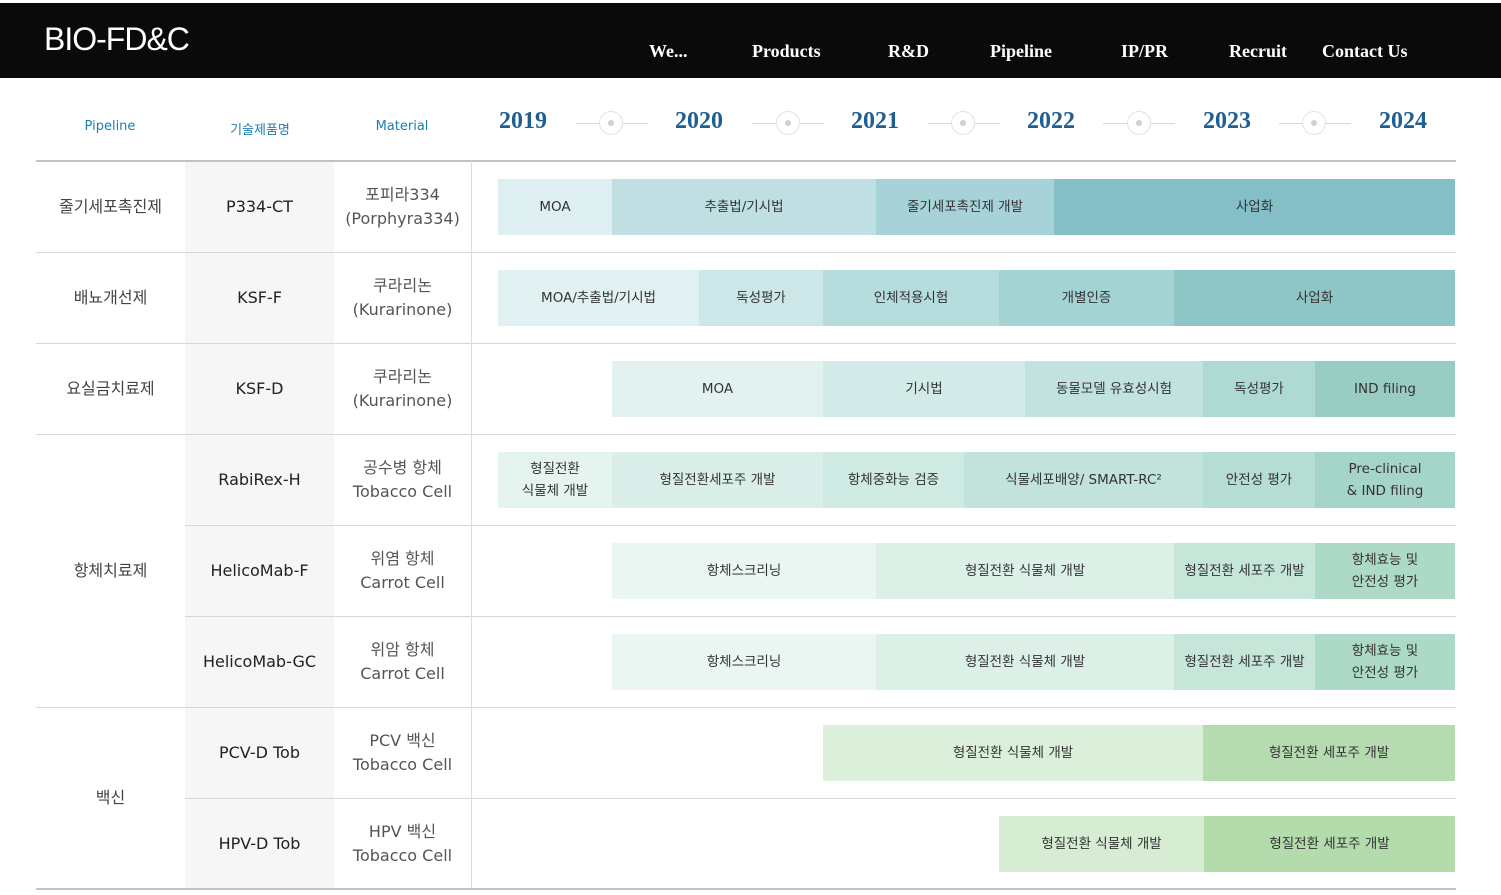 The width and height of the screenshot is (1501, 895). What do you see at coordinates (117, 39) in the screenshot?
I see `site-logo: BIO-FD&C` at bounding box center [117, 39].